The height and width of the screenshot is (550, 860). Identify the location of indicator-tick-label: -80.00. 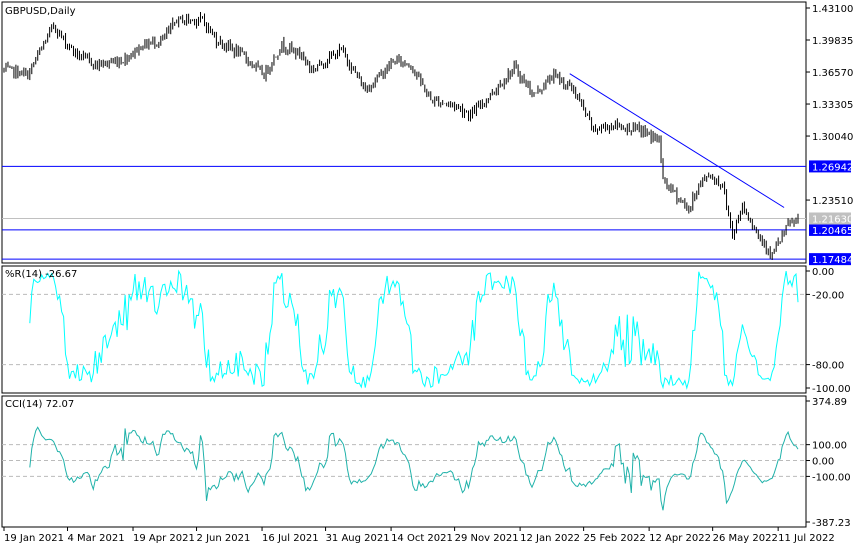
(828, 366).